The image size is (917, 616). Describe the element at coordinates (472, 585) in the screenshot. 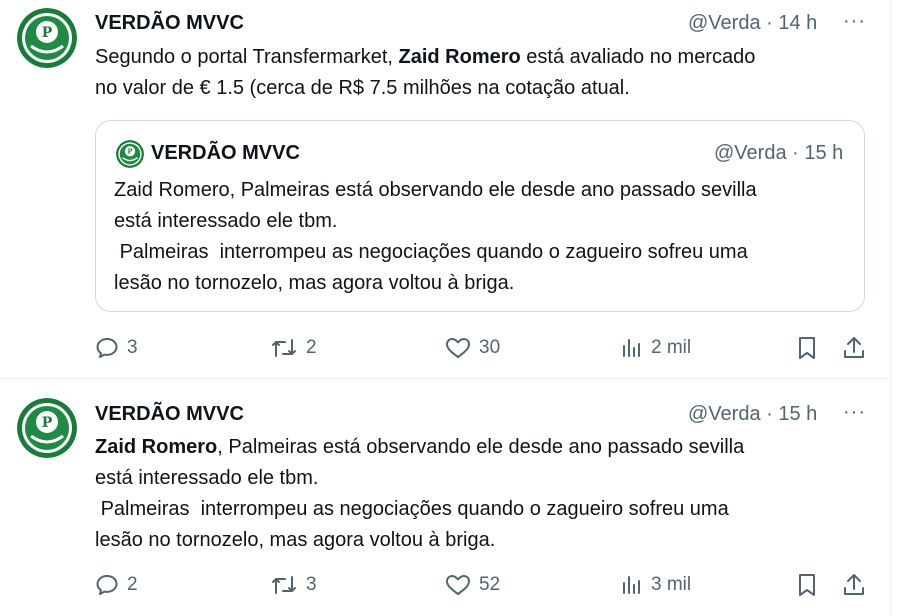

I see `like-button: 52` at that location.